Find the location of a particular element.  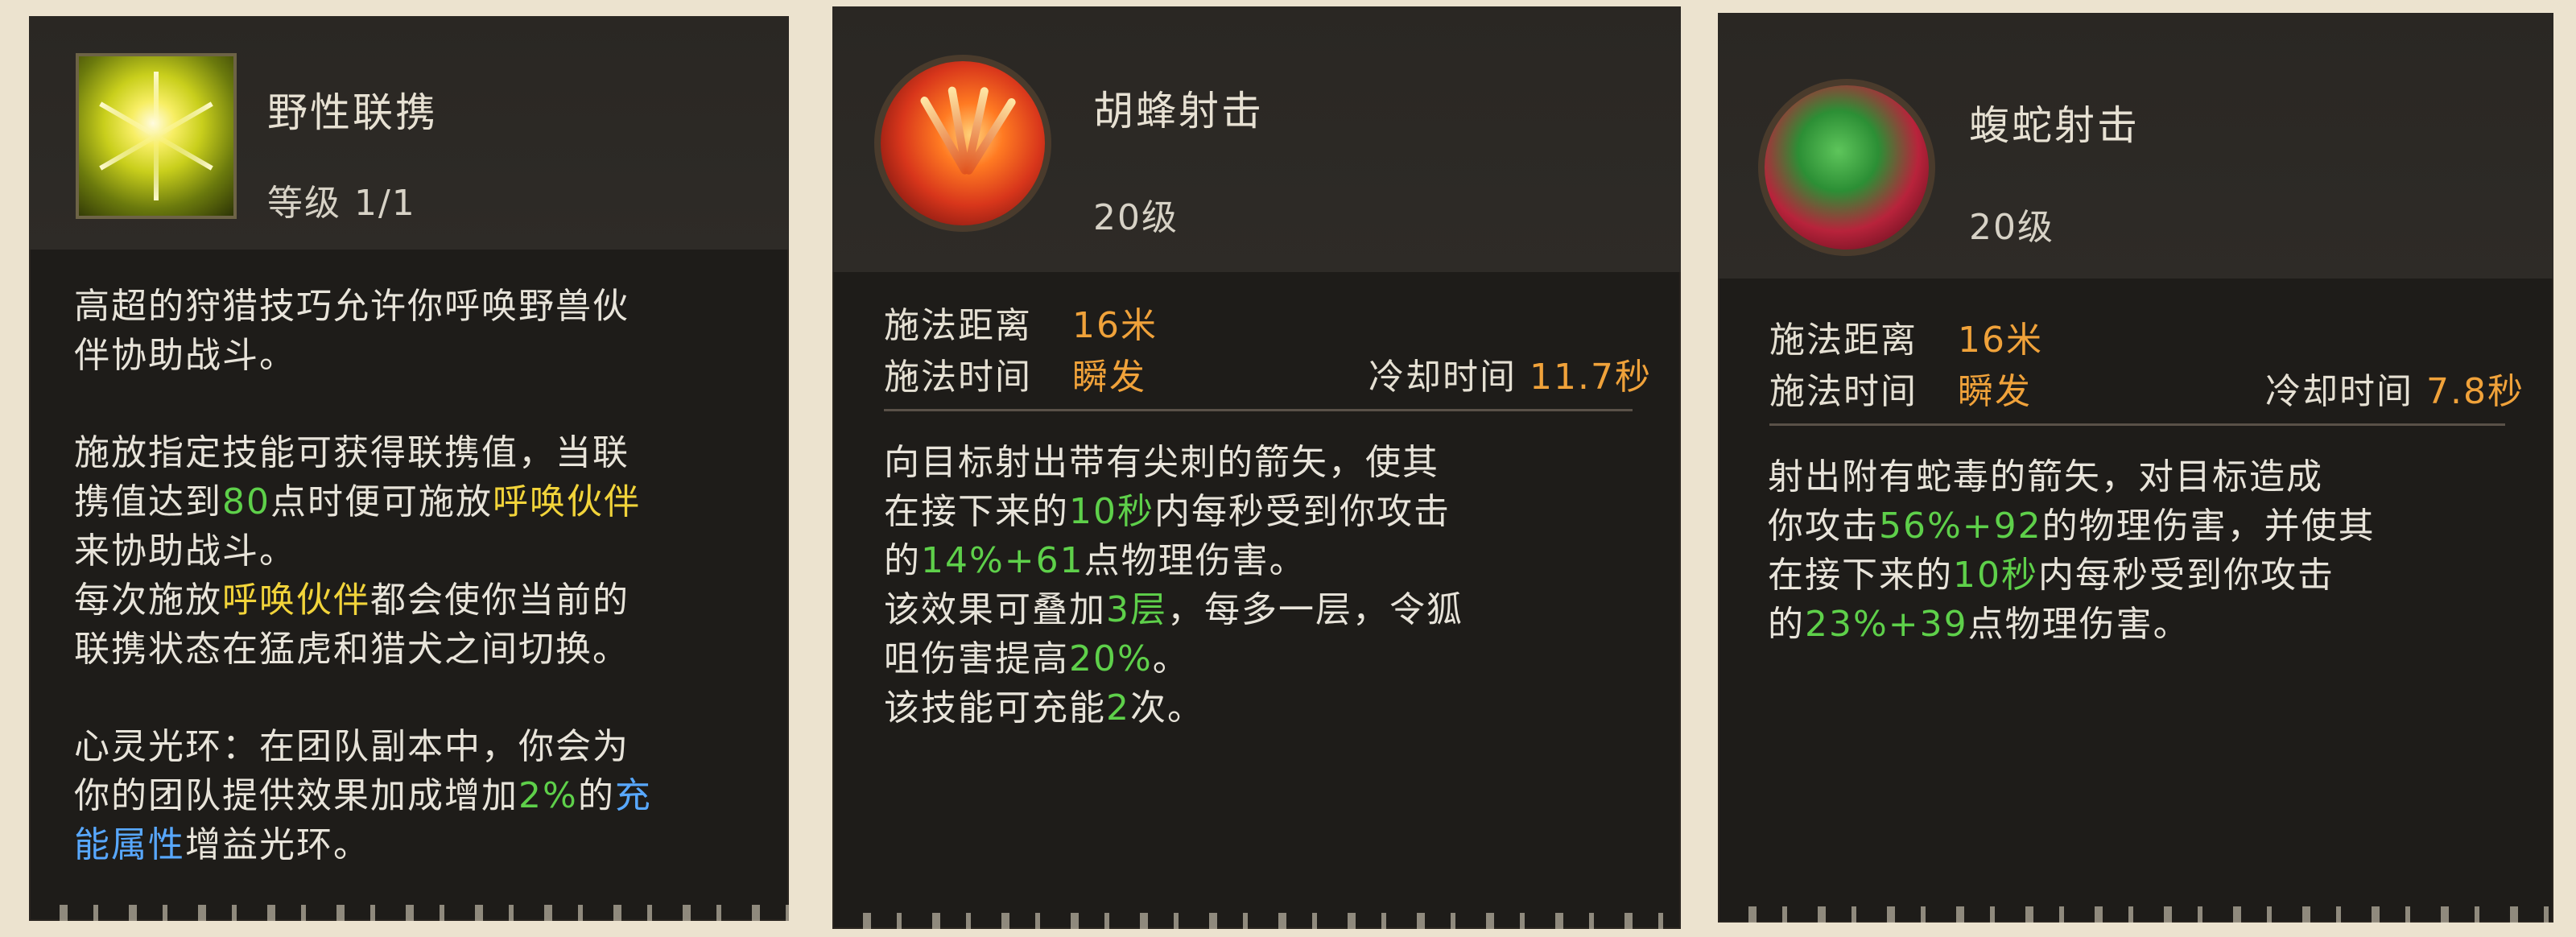

skill-card-header: 蝮蛇射击 20级 is located at coordinates (2135, 146).